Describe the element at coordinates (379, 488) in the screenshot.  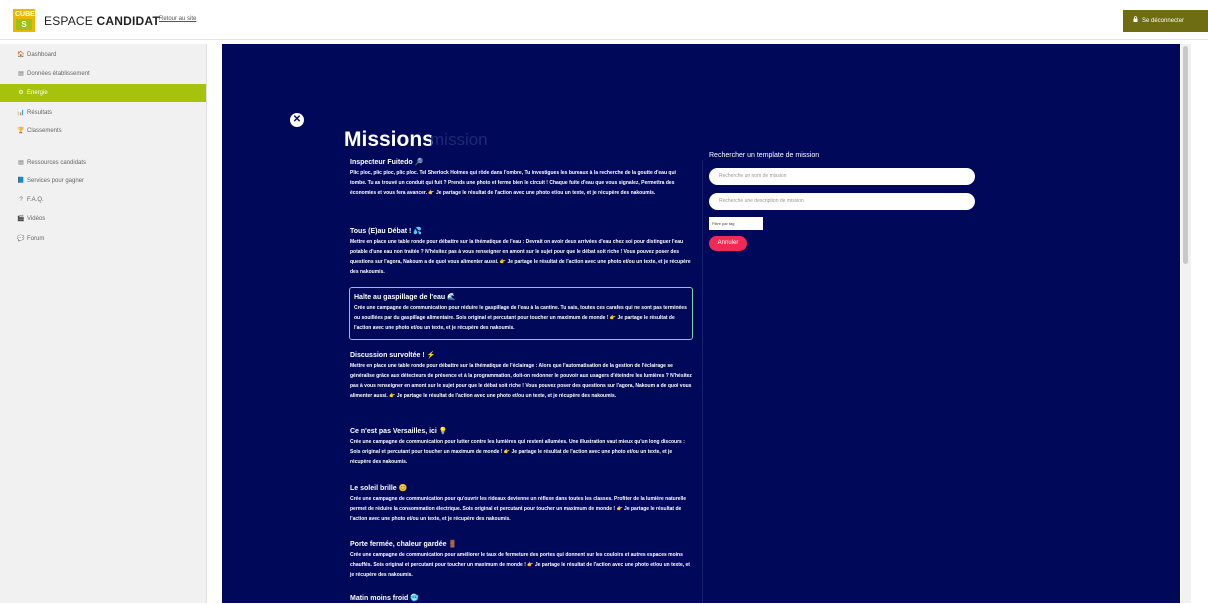
I see `mission-title: Le soleil brille 😊` at that location.